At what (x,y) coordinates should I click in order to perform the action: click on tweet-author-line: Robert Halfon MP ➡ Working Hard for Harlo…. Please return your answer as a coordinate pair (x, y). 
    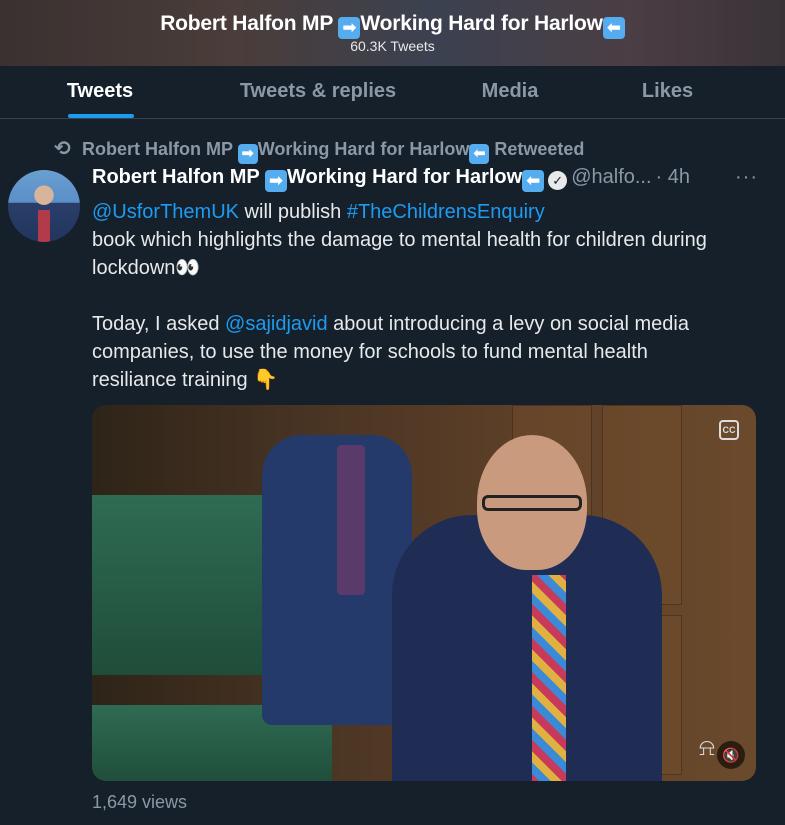
    Looking at the image, I should click on (391, 179).